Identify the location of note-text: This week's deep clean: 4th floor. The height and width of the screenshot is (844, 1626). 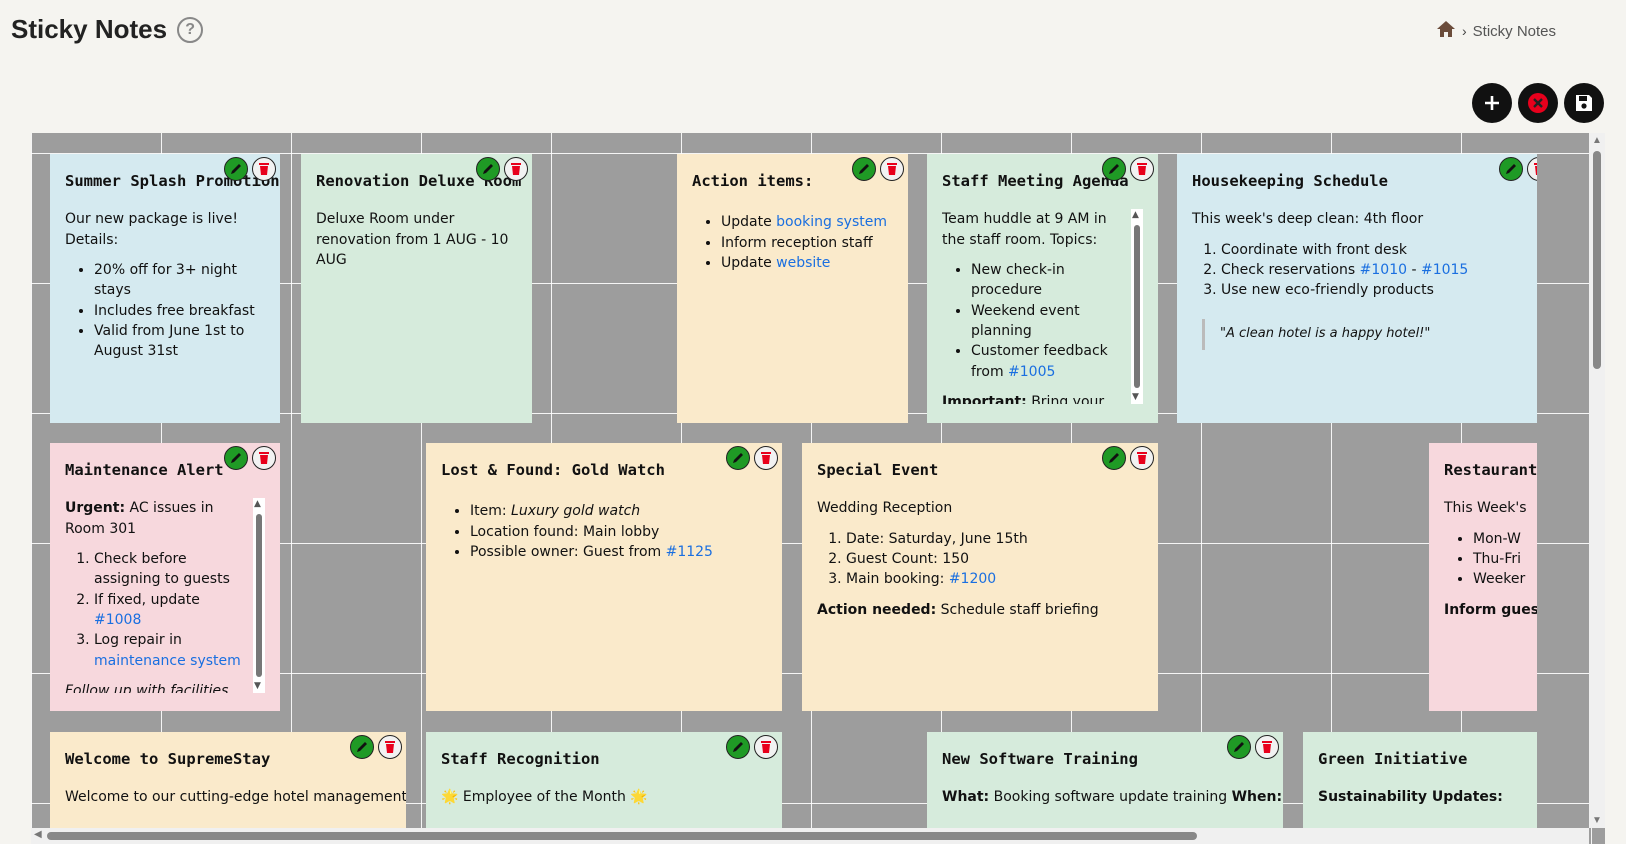
(1308, 219).